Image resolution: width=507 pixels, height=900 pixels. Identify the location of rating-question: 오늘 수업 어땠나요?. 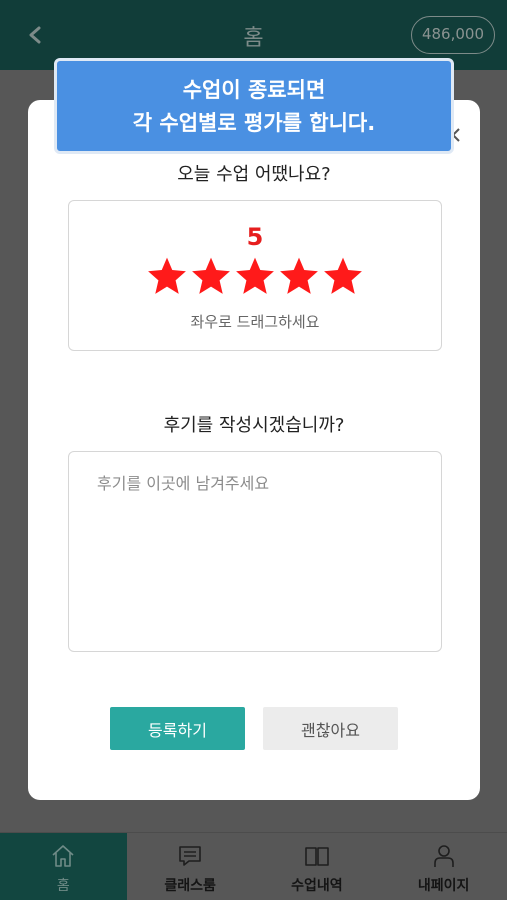
(254, 174).